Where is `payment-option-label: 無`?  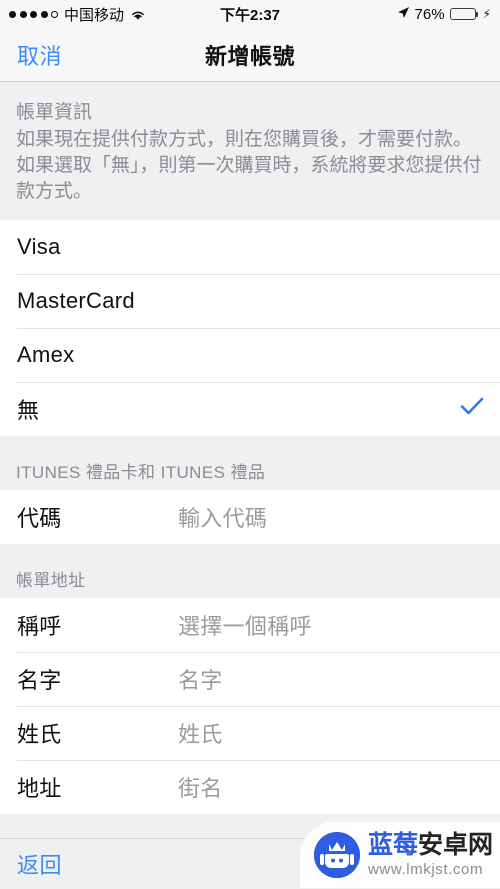
payment-option-label: 無 is located at coordinates (28, 410).